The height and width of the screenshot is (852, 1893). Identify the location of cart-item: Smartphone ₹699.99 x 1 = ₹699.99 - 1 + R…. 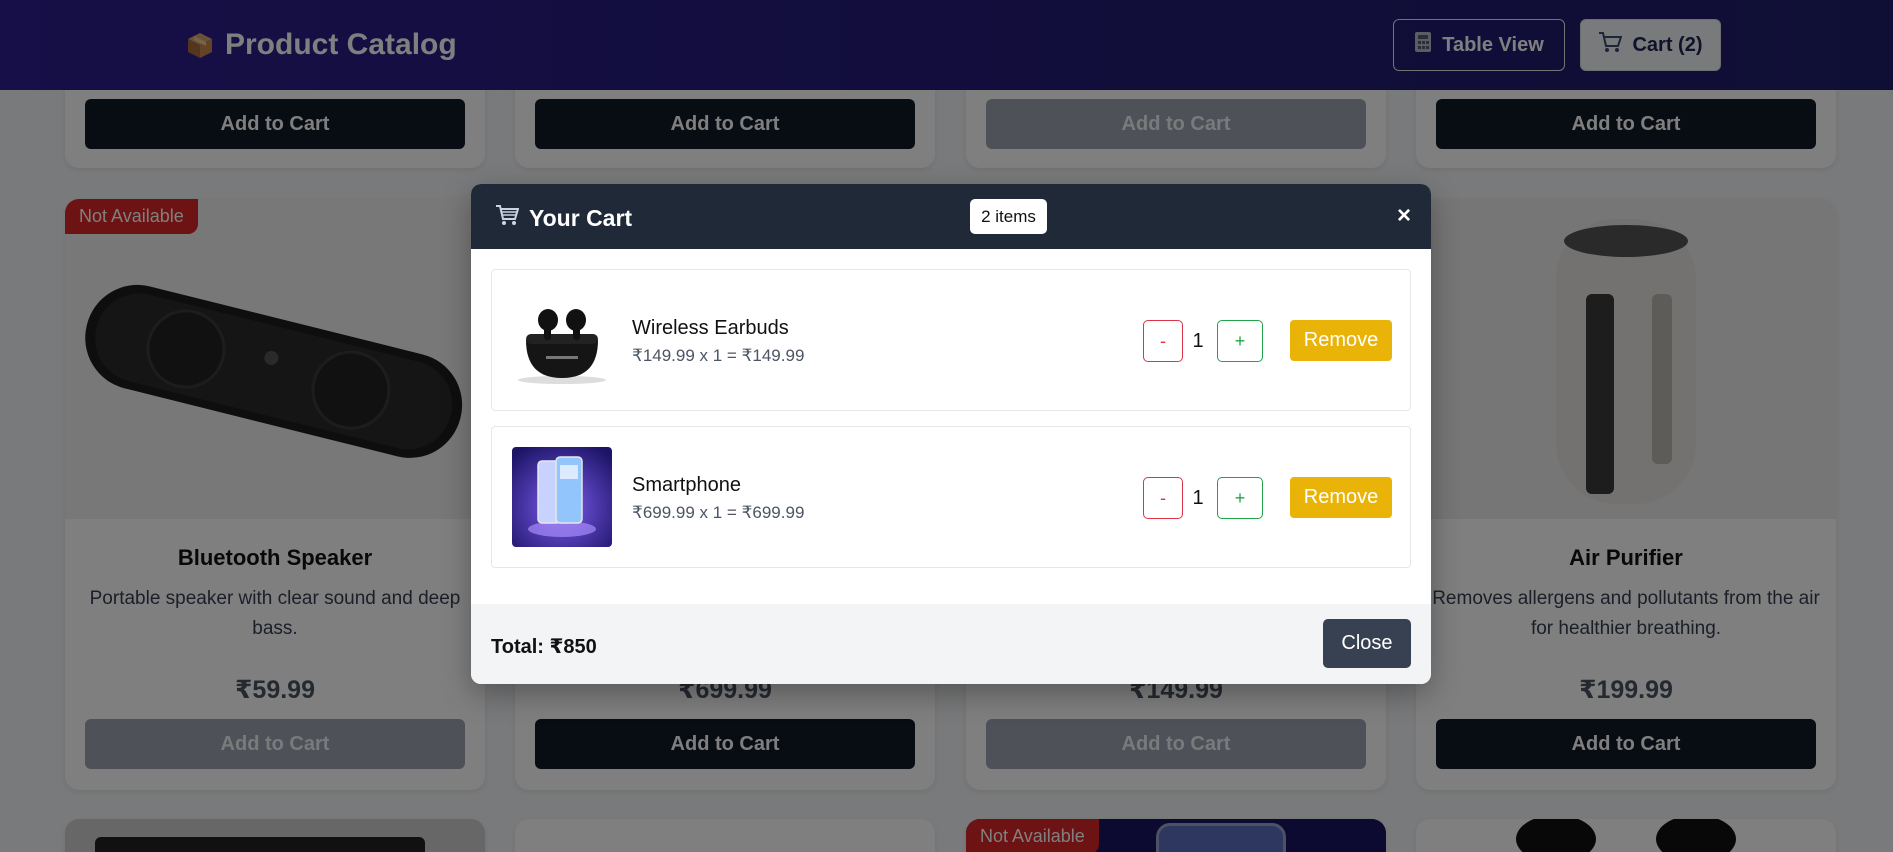
(951, 497).